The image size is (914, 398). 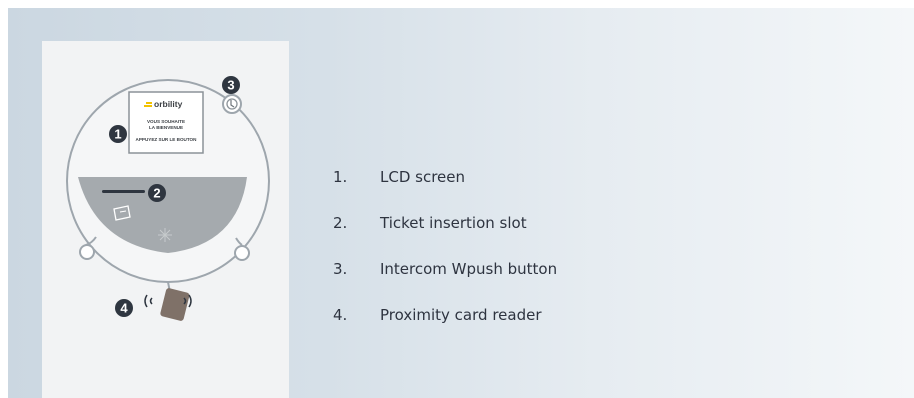 I want to click on legend-label: Proximity card reader, so click(x=461, y=315).